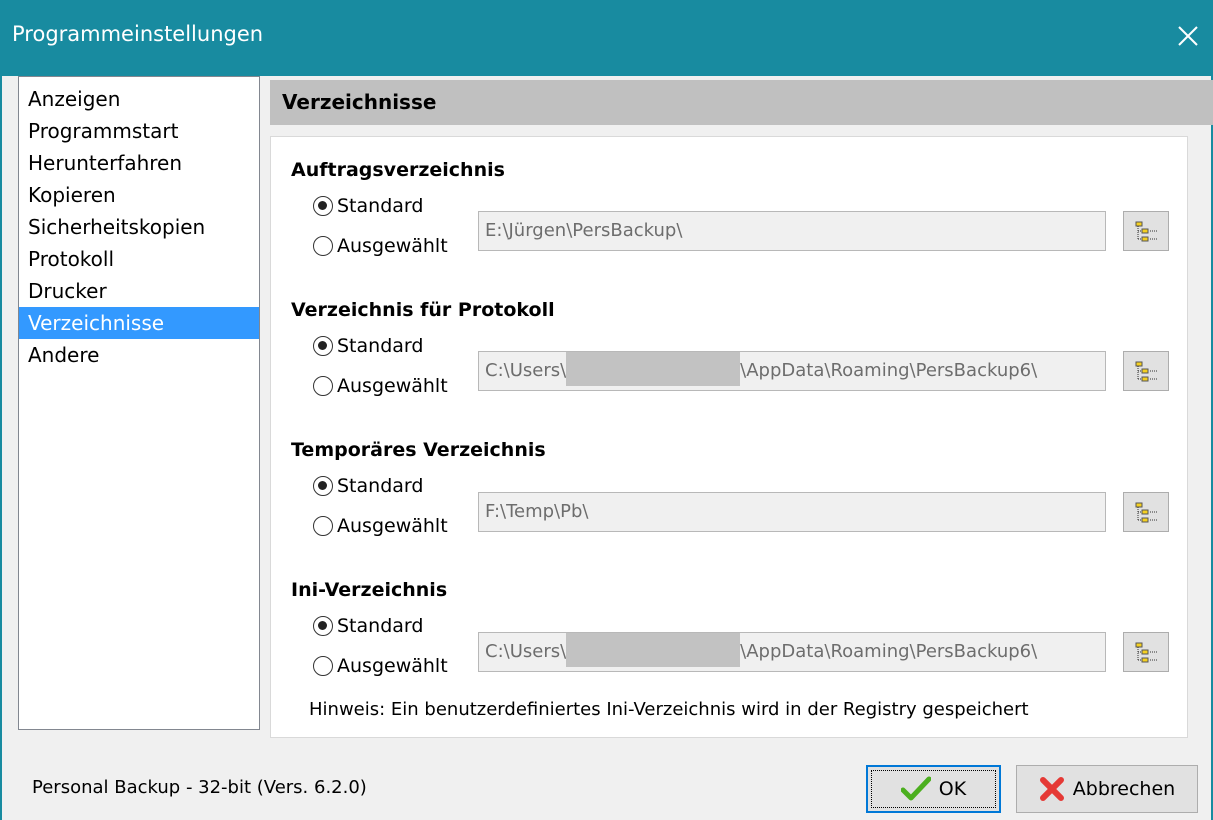 Image resolution: width=1213 pixels, height=820 pixels. I want to click on radio-standard-ini: Standard, so click(368, 626).